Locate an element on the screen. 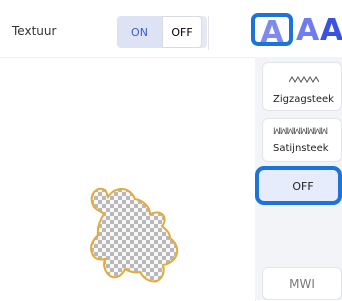 The height and width of the screenshot is (301, 342). texture-on-button: ON is located at coordinates (139, 32).